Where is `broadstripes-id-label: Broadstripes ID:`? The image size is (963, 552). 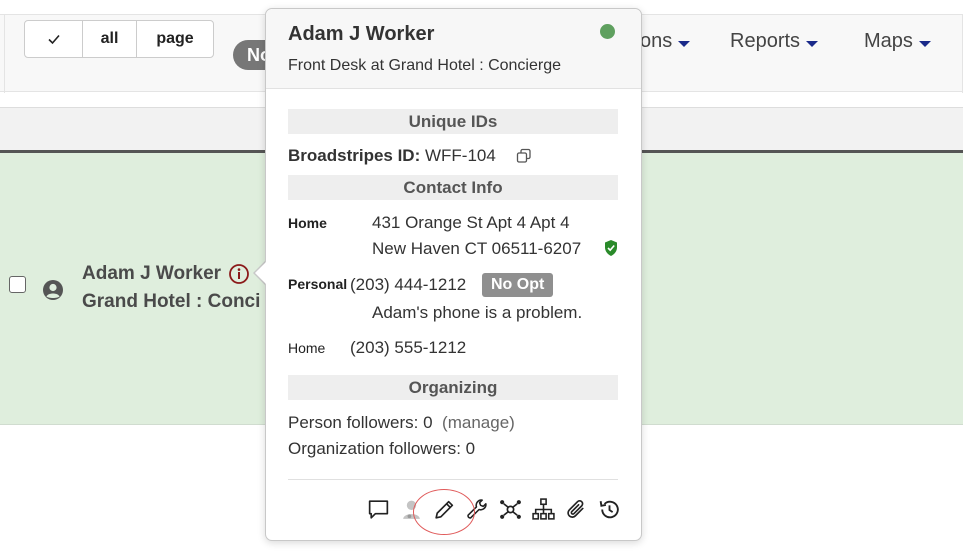 broadstripes-id-label: Broadstripes ID: is located at coordinates (354, 155).